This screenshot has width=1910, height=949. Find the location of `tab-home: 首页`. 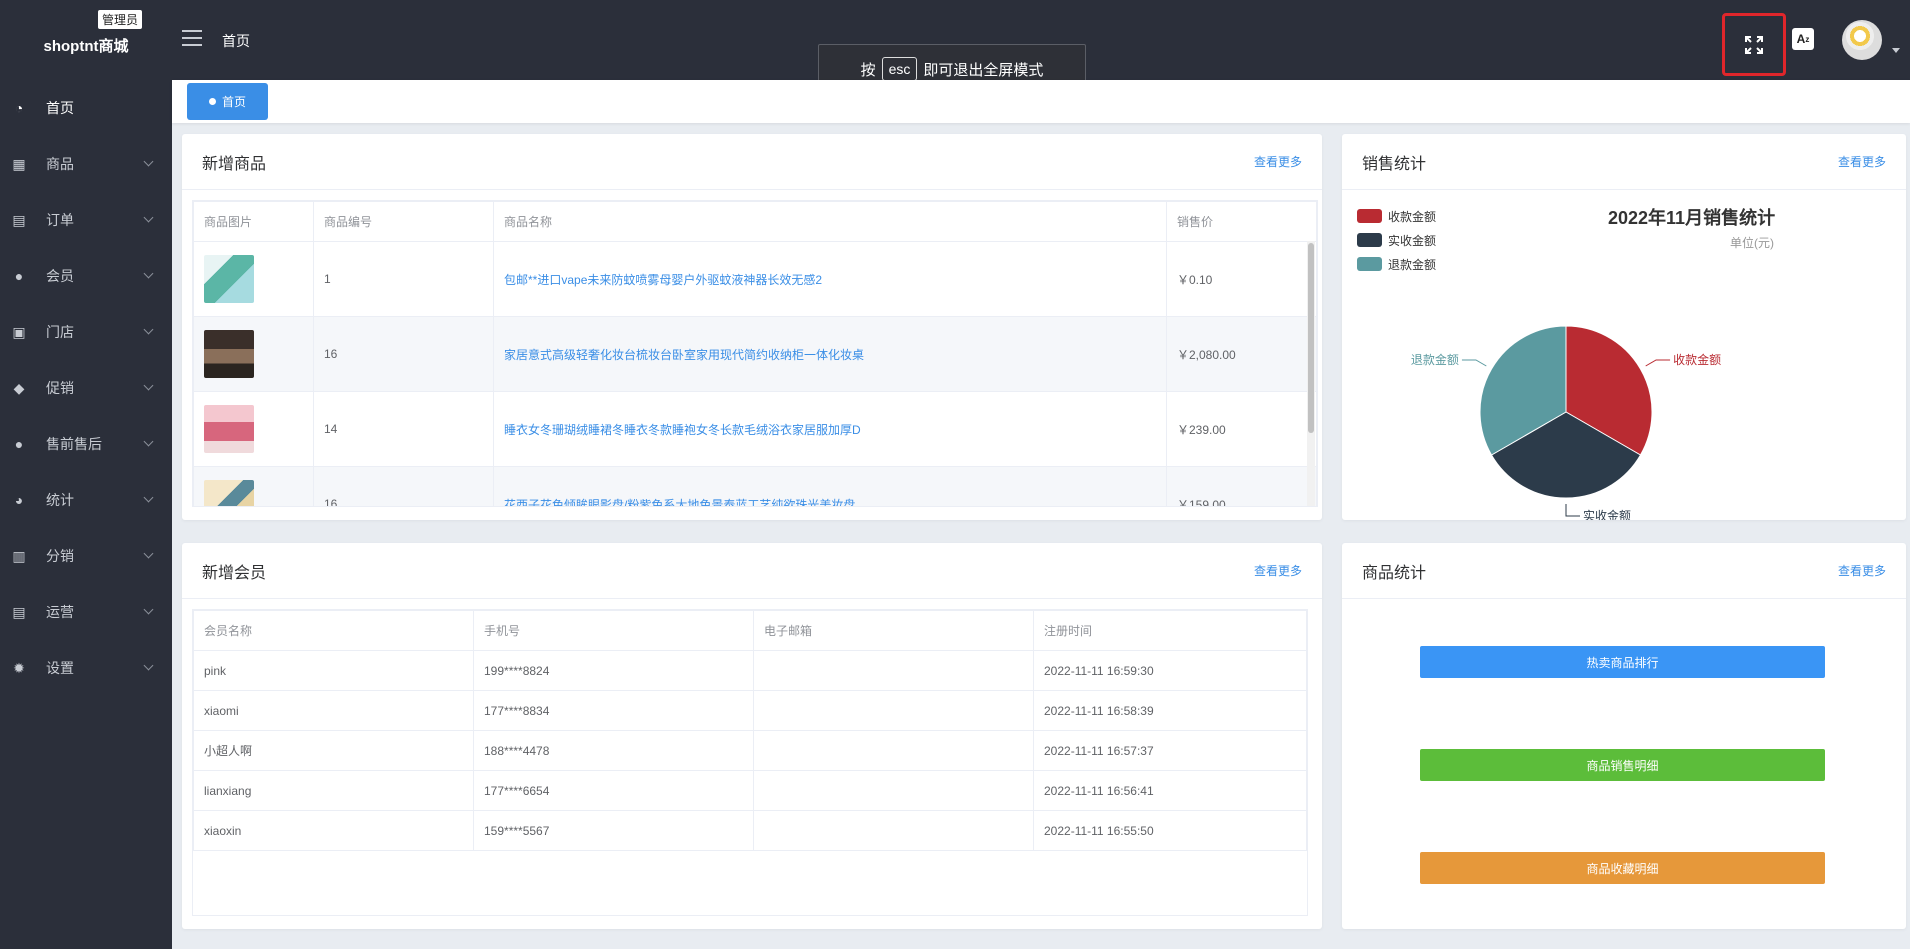

tab-home: 首页 is located at coordinates (227, 101).